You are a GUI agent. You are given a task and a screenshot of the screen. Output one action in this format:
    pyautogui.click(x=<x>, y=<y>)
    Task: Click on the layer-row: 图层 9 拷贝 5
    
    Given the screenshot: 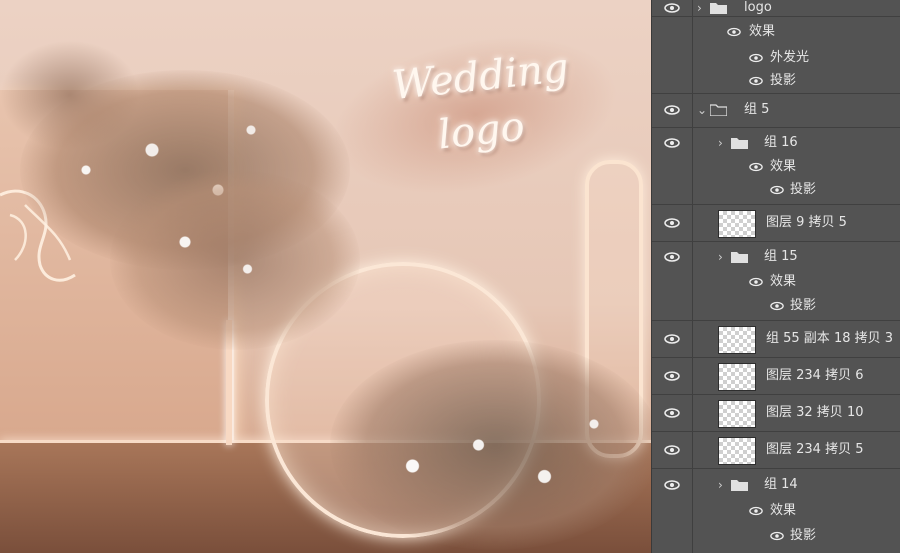 What is the action you would take?
    pyautogui.click(x=776, y=223)
    